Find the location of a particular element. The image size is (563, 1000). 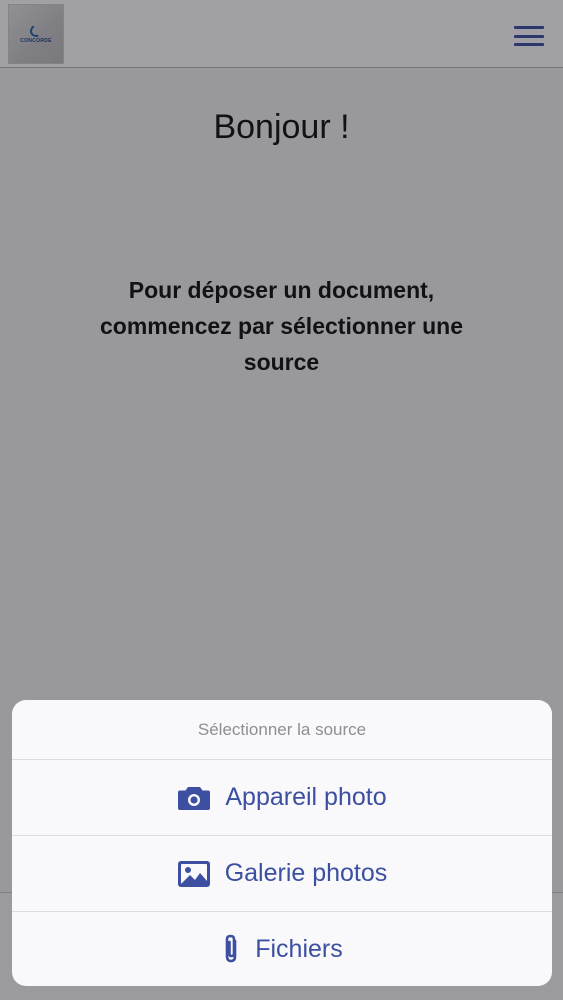

image-gallery-icon is located at coordinates (194, 874).